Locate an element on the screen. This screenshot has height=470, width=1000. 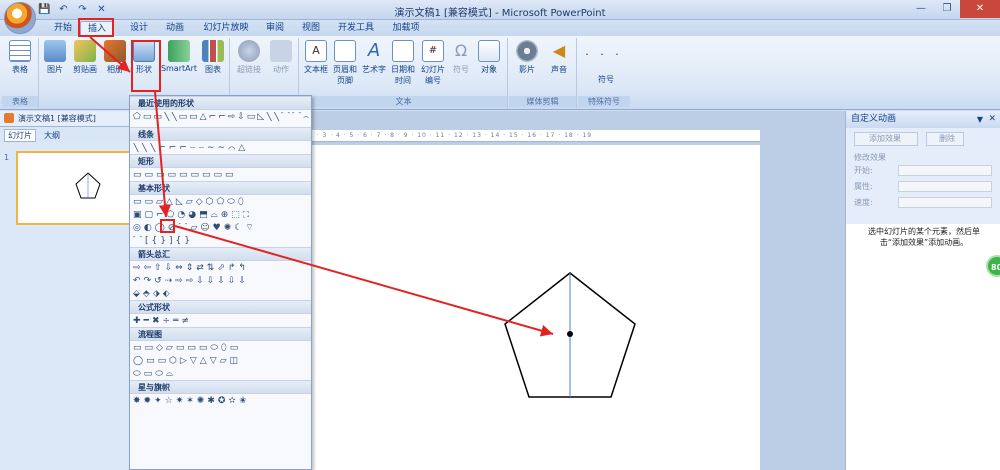
highlight-insert-tab is located at coordinates (96, 27).